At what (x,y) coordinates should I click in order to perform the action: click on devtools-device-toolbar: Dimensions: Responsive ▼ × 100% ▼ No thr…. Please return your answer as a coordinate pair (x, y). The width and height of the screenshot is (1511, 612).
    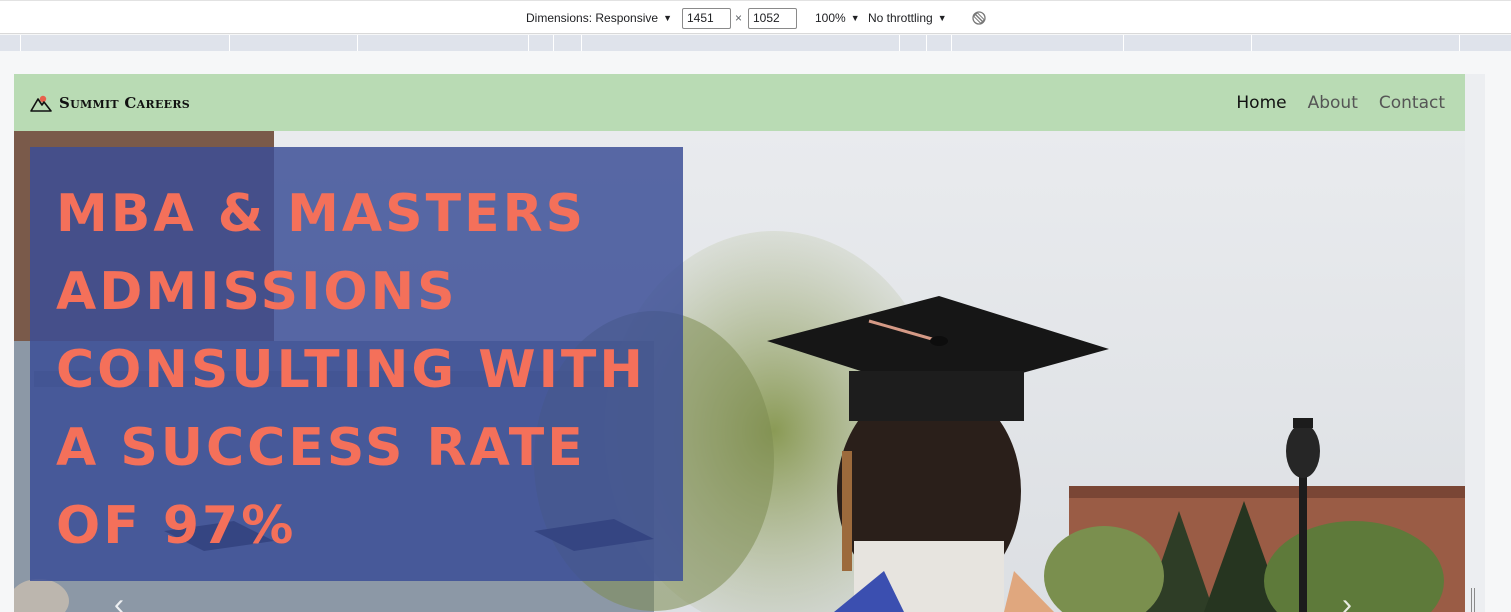
    Looking at the image, I should click on (755, 17).